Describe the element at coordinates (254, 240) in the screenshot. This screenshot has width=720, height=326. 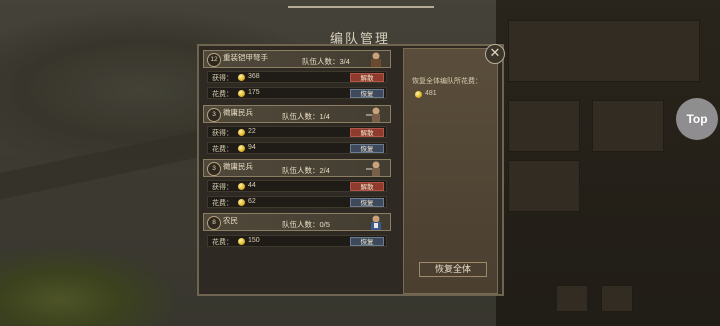
I see `row-value: 150` at that location.